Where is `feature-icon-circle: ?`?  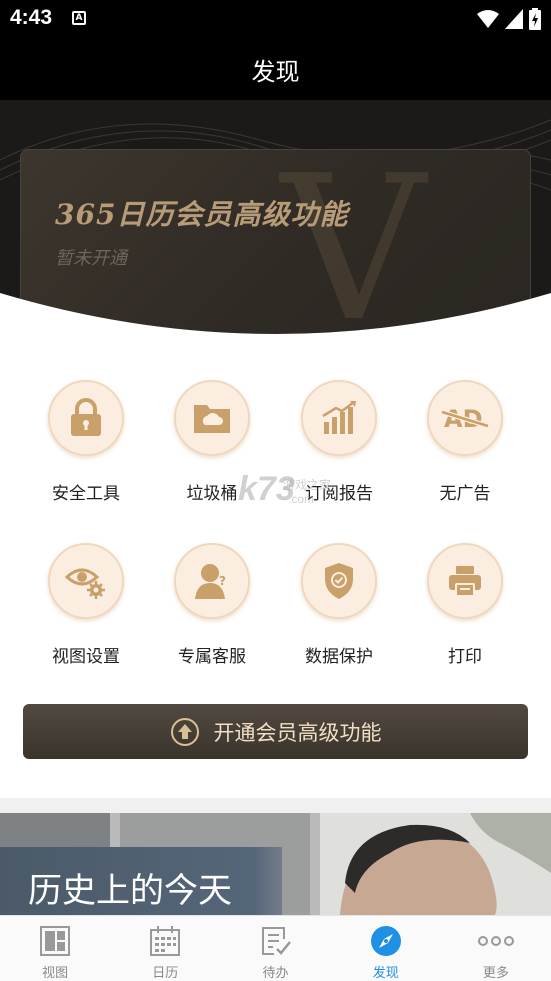
feature-icon-circle: ? is located at coordinates (212, 581).